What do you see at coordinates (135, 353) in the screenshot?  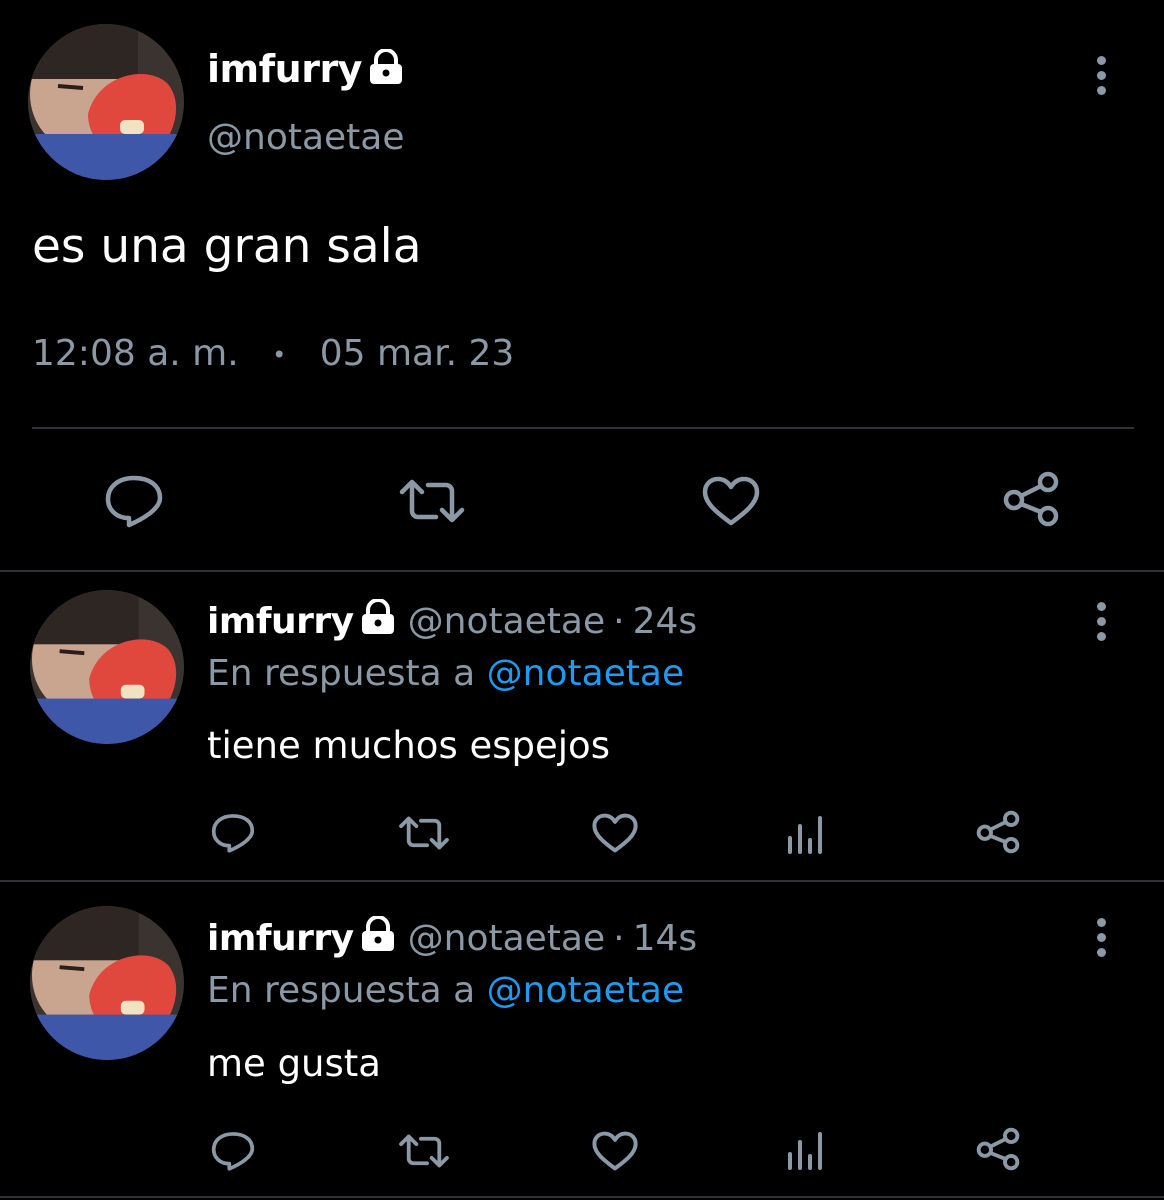 I see `tweet-time: 12:08 a. m.` at bounding box center [135, 353].